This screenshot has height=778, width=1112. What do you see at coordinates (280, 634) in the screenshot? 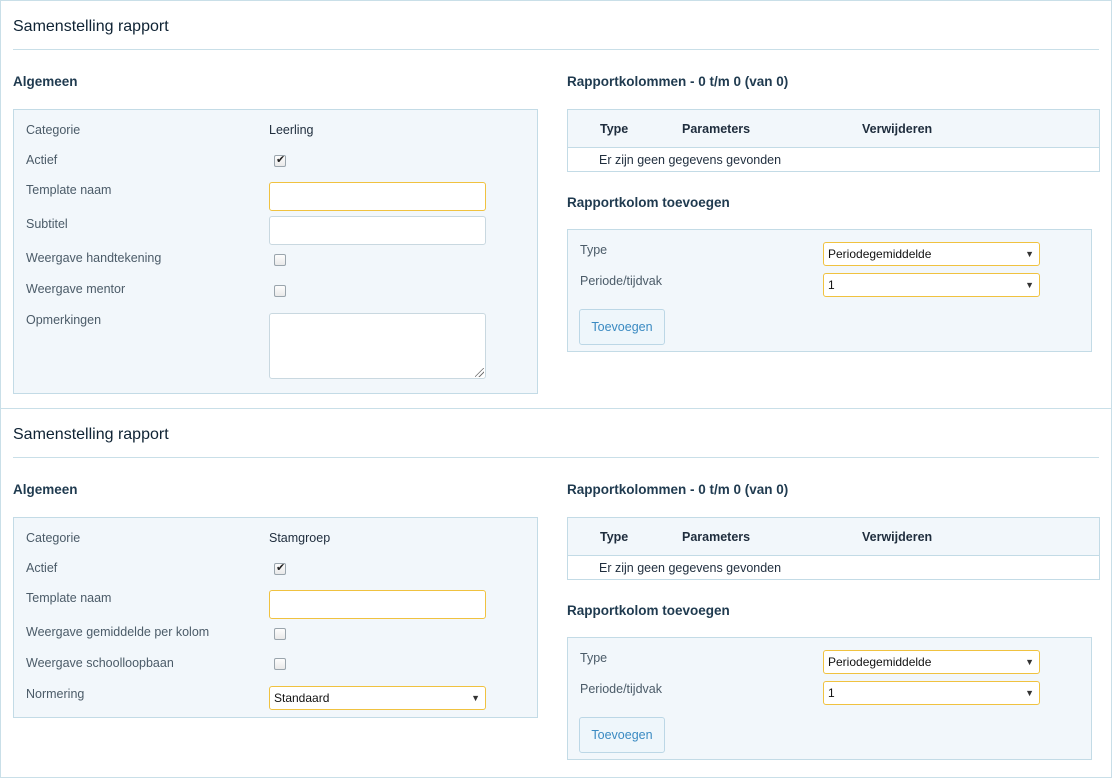
I see `gemiddelde-per-kolom-checkbox` at bounding box center [280, 634].